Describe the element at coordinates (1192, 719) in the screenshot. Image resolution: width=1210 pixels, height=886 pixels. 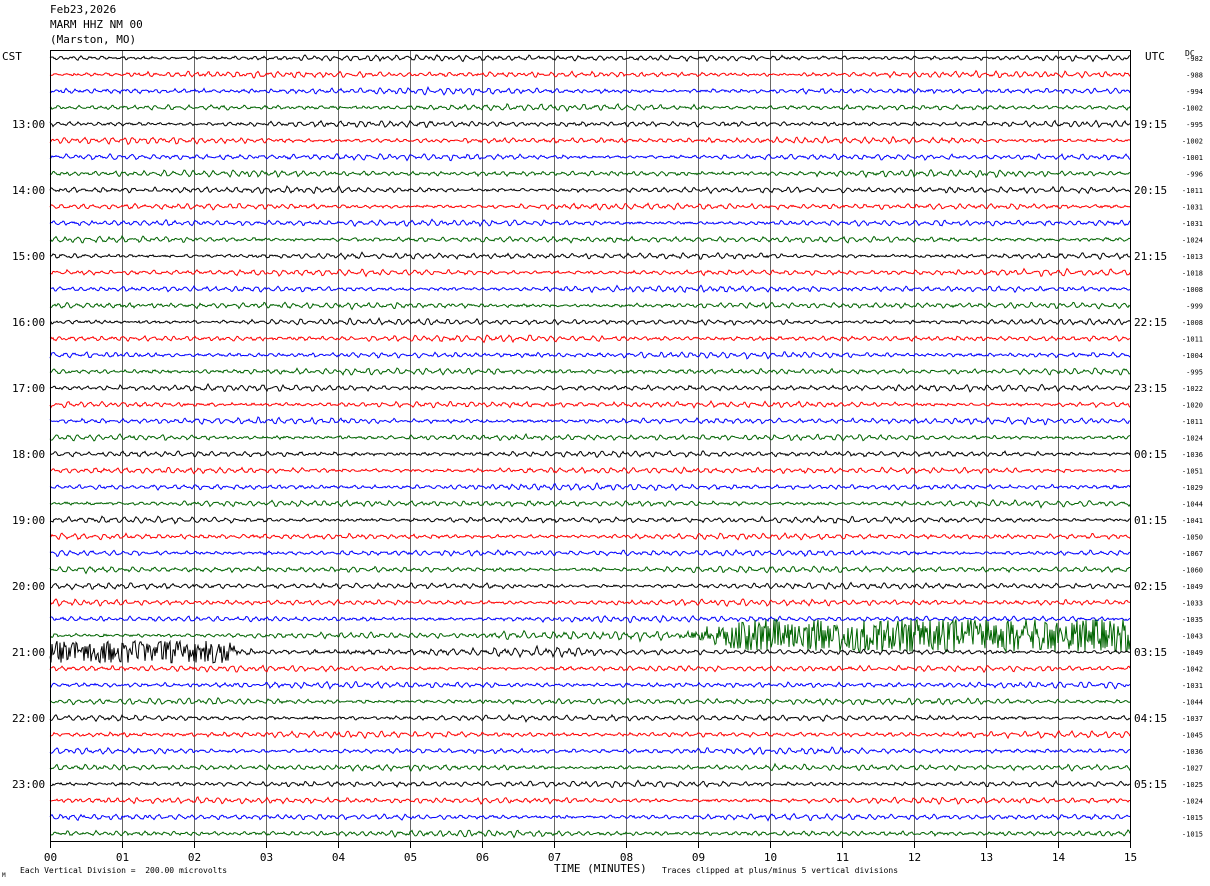
I see `dc-offset-label: -1037` at that location.